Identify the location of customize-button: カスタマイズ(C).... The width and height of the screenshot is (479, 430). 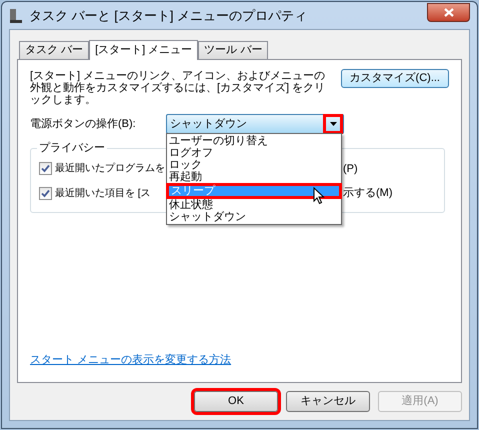
(394, 78).